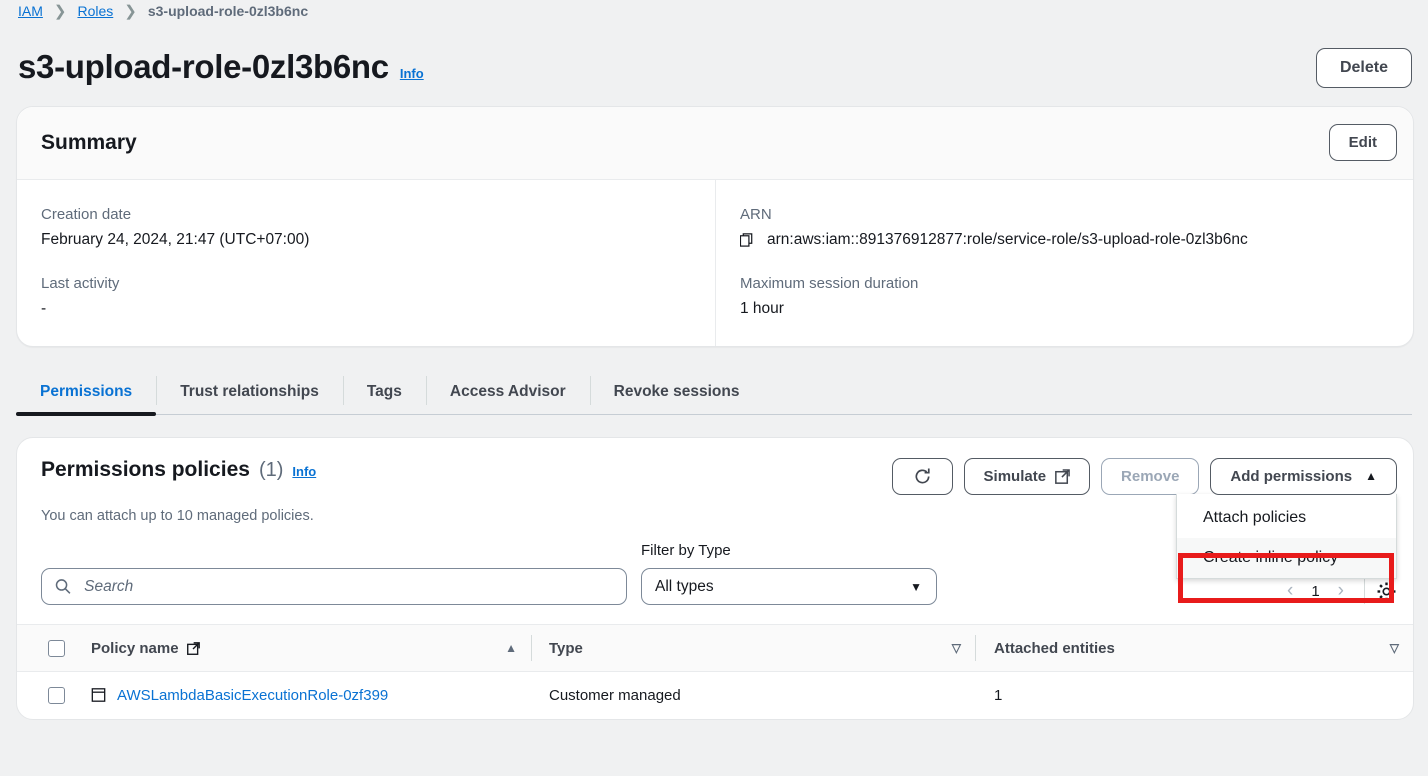  I want to click on select-all-checkbox, so click(56, 648).